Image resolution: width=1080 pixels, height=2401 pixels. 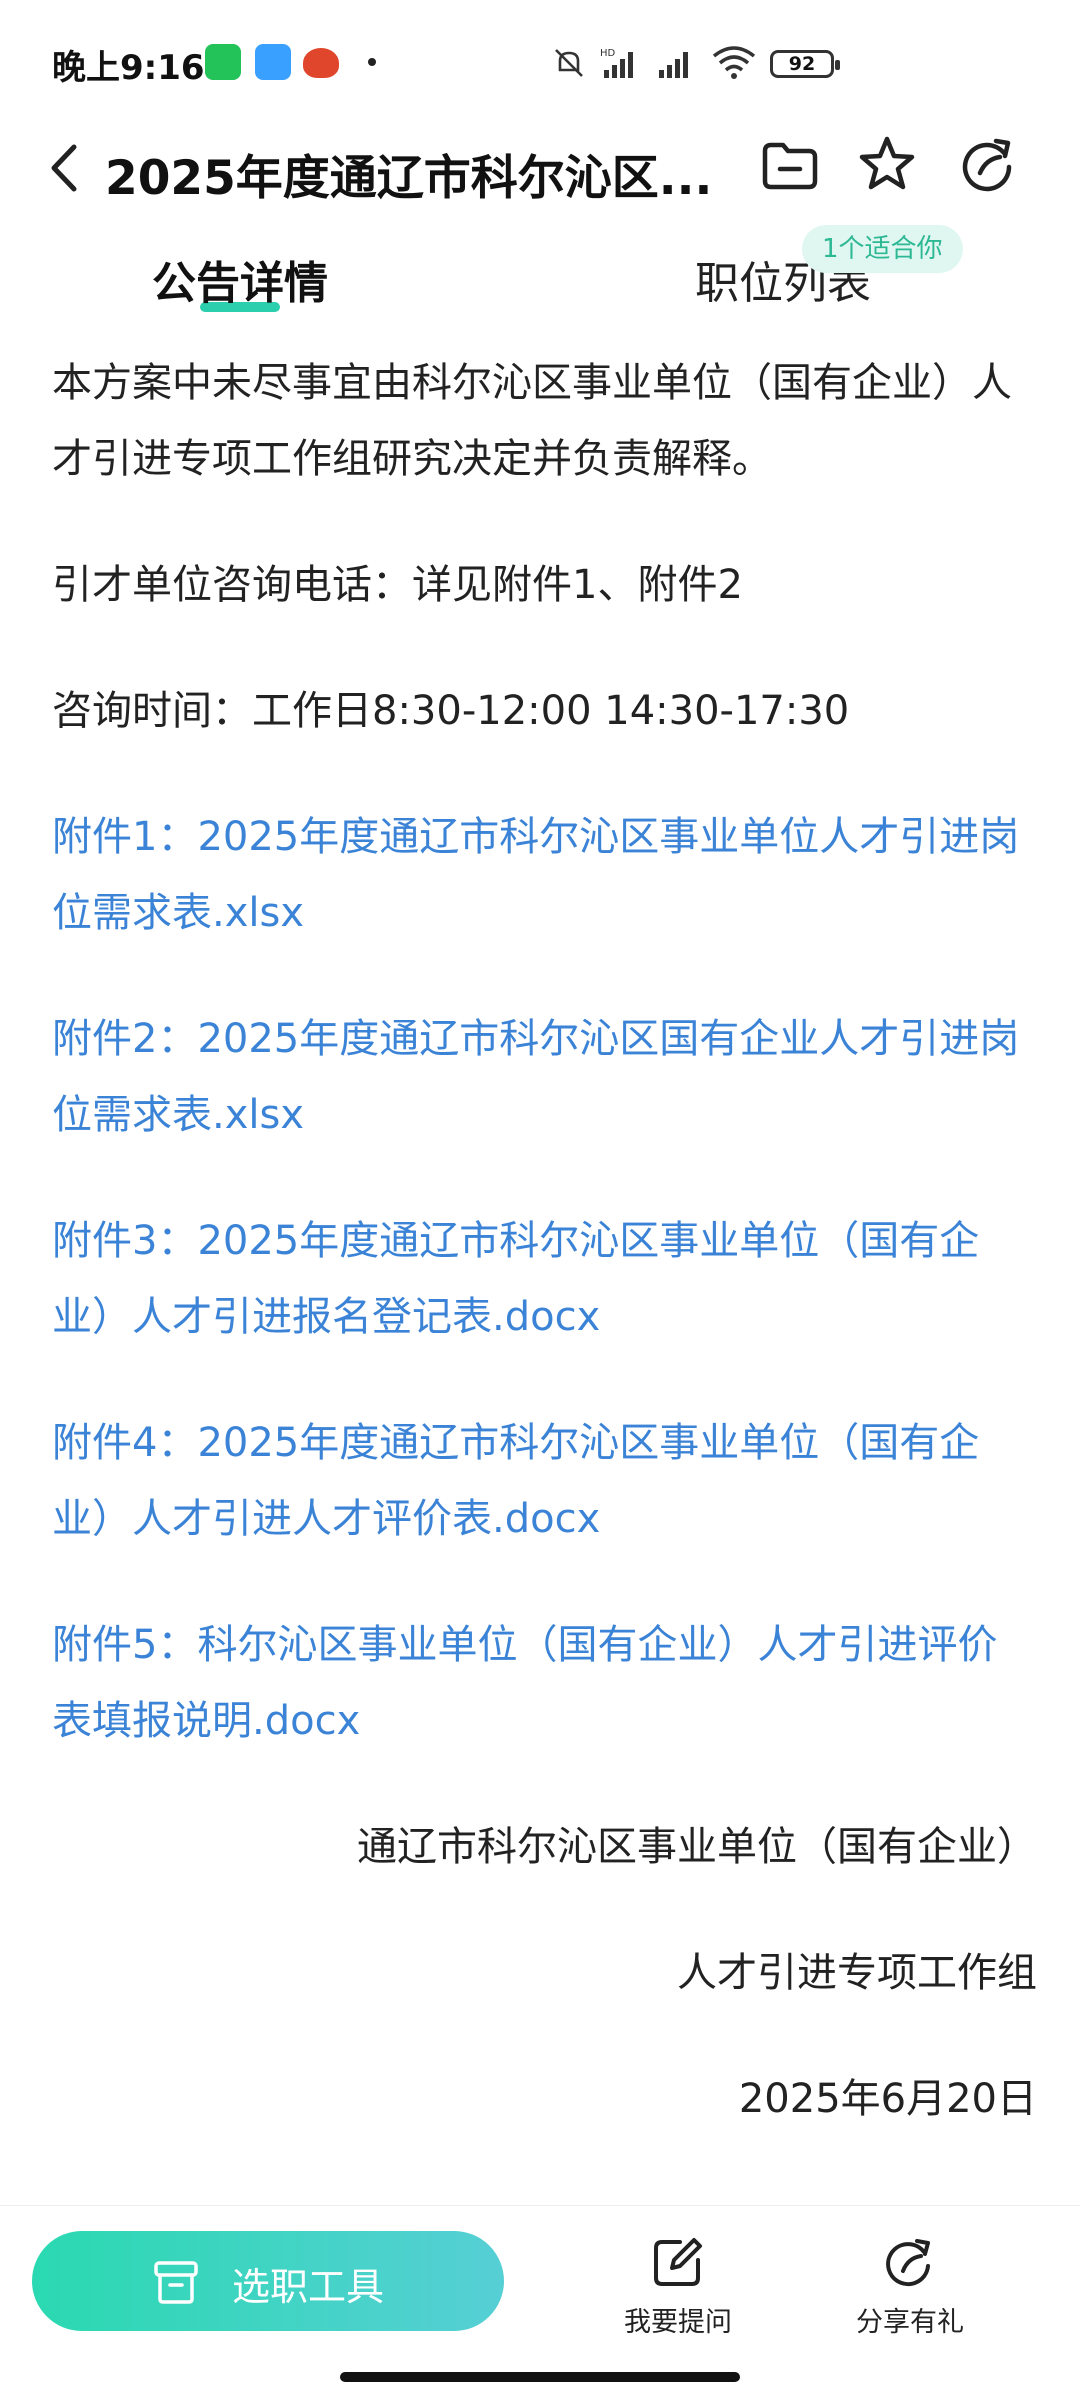 What do you see at coordinates (223, 62) in the screenshot?
I see `wechat-icon` at bounding box center [223, 62].